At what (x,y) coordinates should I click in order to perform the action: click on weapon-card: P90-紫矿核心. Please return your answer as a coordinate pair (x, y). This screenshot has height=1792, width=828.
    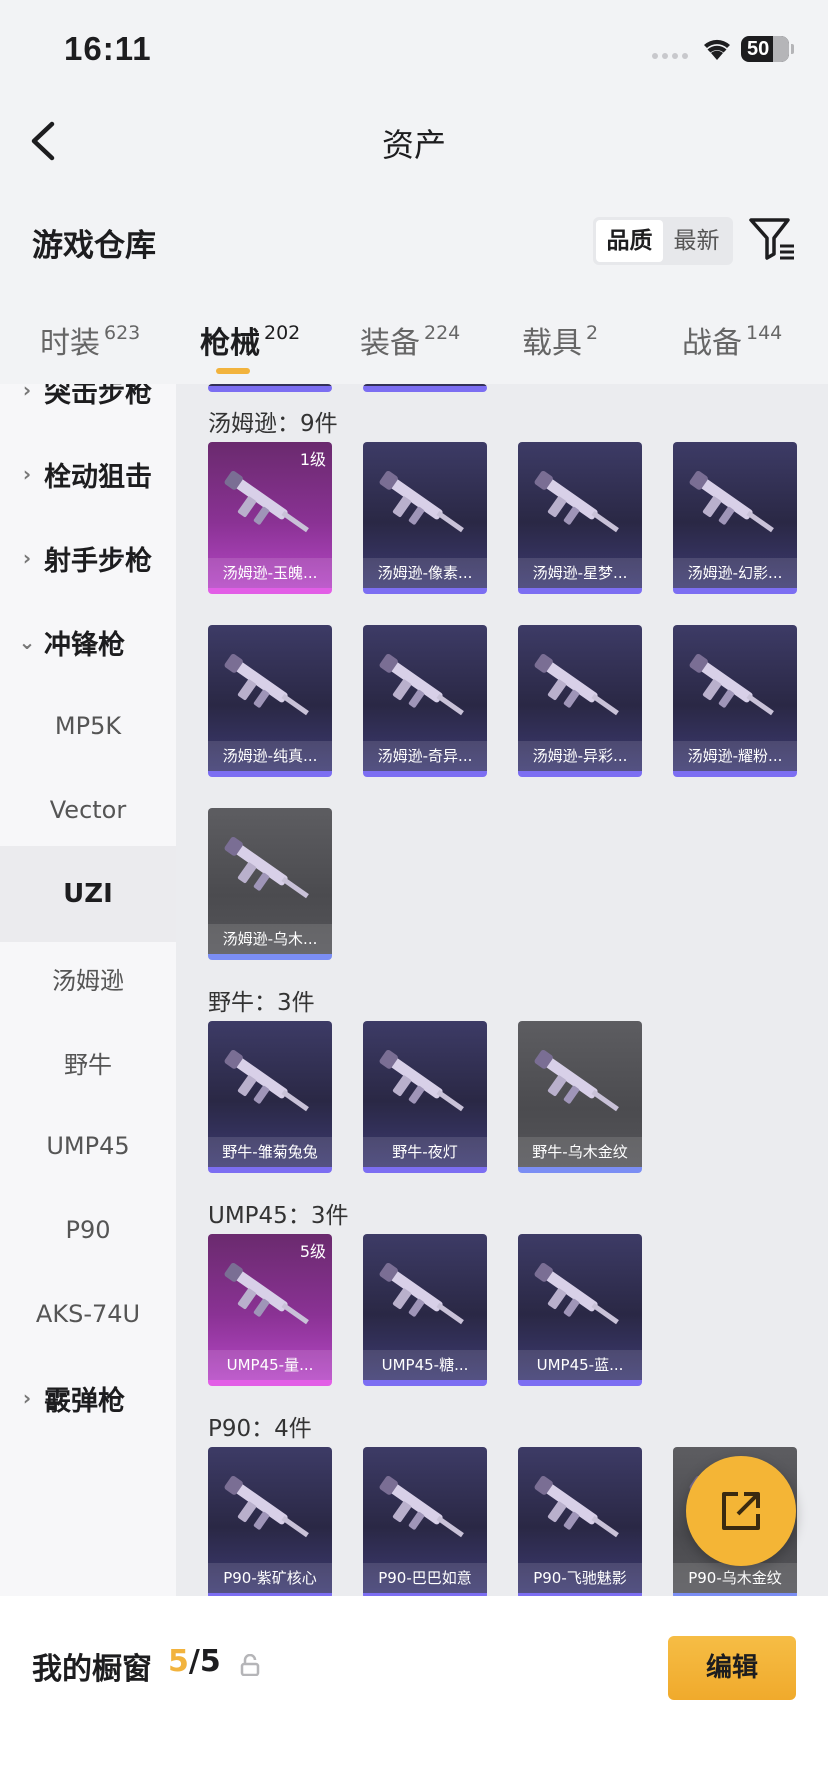
    Looking at the image, I should click on (270, 1521).